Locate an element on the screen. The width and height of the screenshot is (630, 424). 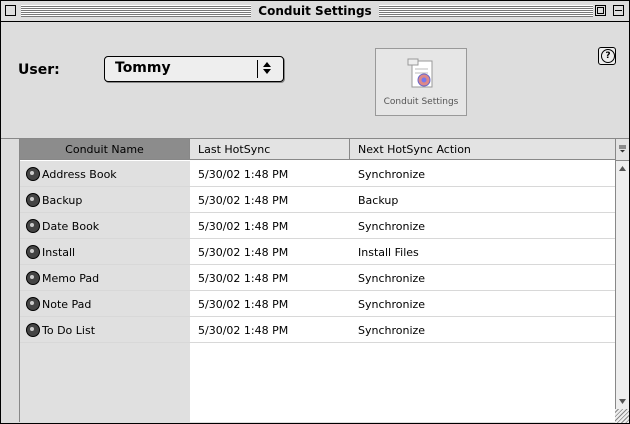
conduit-name: Install is located at coordinates (59, 252).